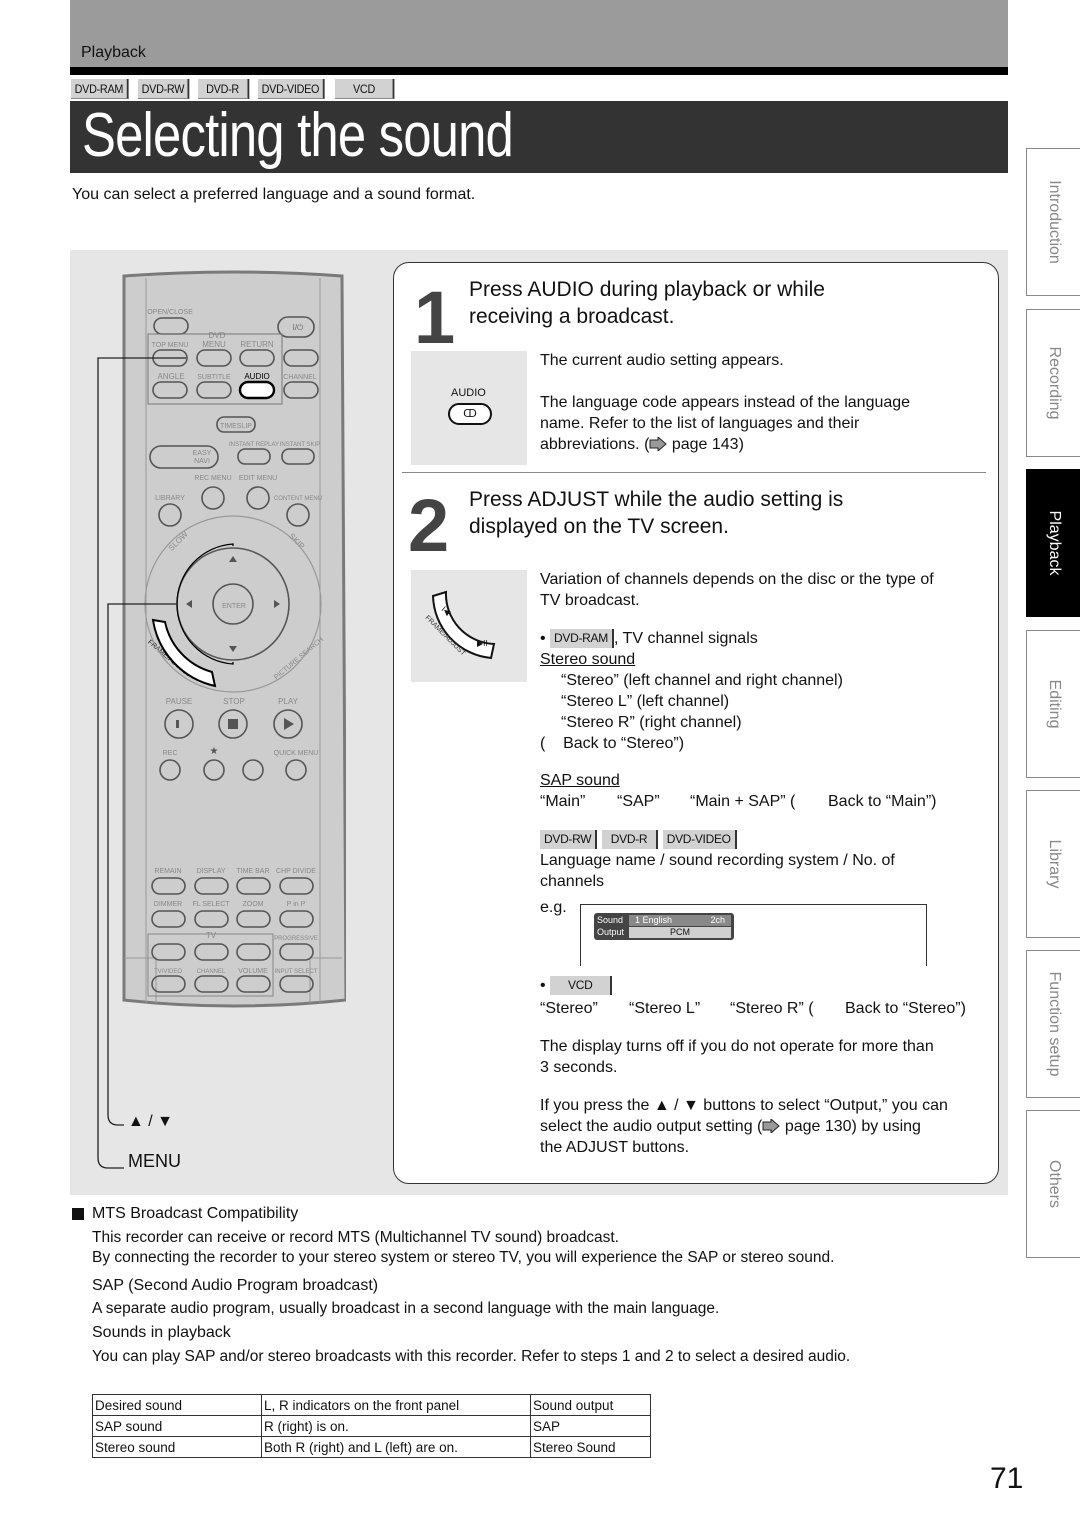  What do you see at coordinates (694, 472) in the screenshot?
I see `step-divider` at bounding box center [694, 472].